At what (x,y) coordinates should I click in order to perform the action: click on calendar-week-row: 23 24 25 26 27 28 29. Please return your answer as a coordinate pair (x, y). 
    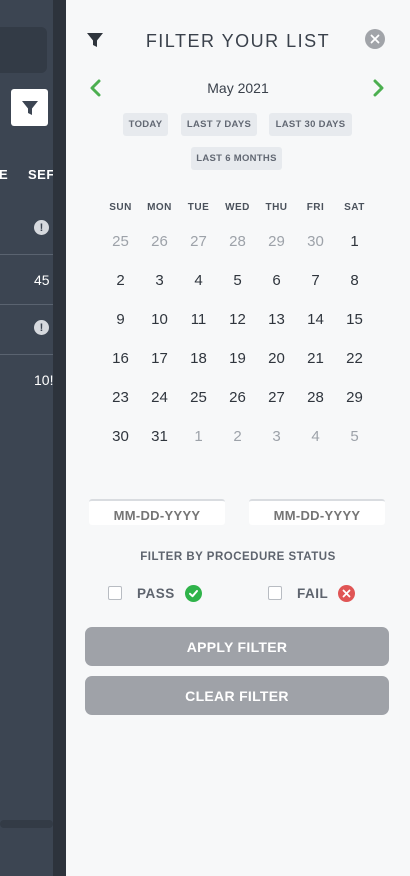
    Looking at the image, I should click on (237, 397).